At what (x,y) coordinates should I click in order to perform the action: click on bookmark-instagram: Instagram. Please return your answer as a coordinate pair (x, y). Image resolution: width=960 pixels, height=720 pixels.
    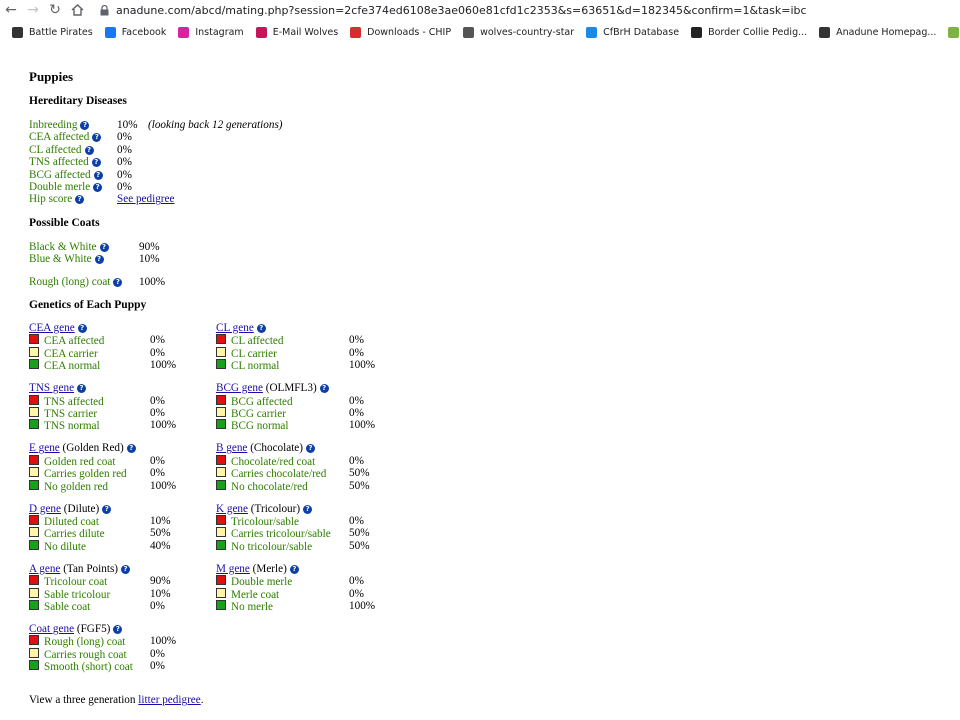
    Looking at the image, I should click on (211, 32).